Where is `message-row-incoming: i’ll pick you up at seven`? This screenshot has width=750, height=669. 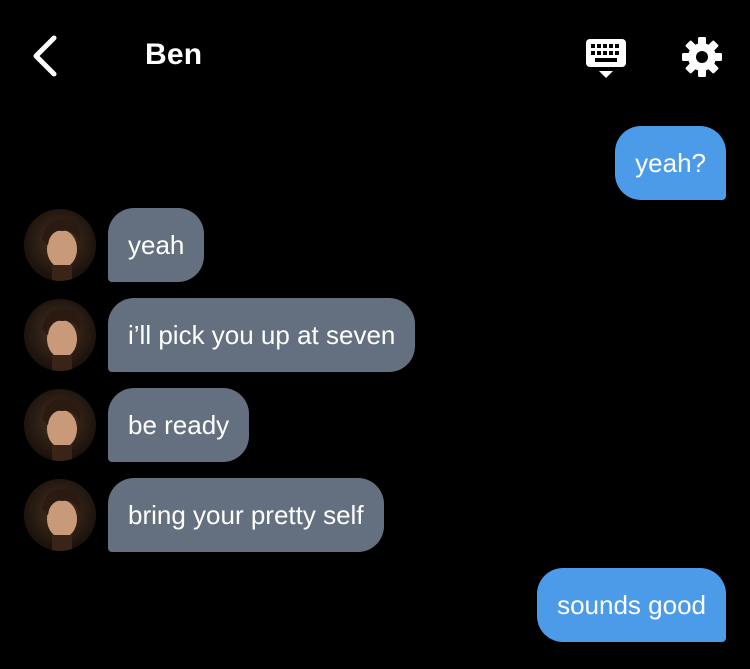
message-row-incoming: i’ll pick you up at seven is located at coordinates (375, 335).